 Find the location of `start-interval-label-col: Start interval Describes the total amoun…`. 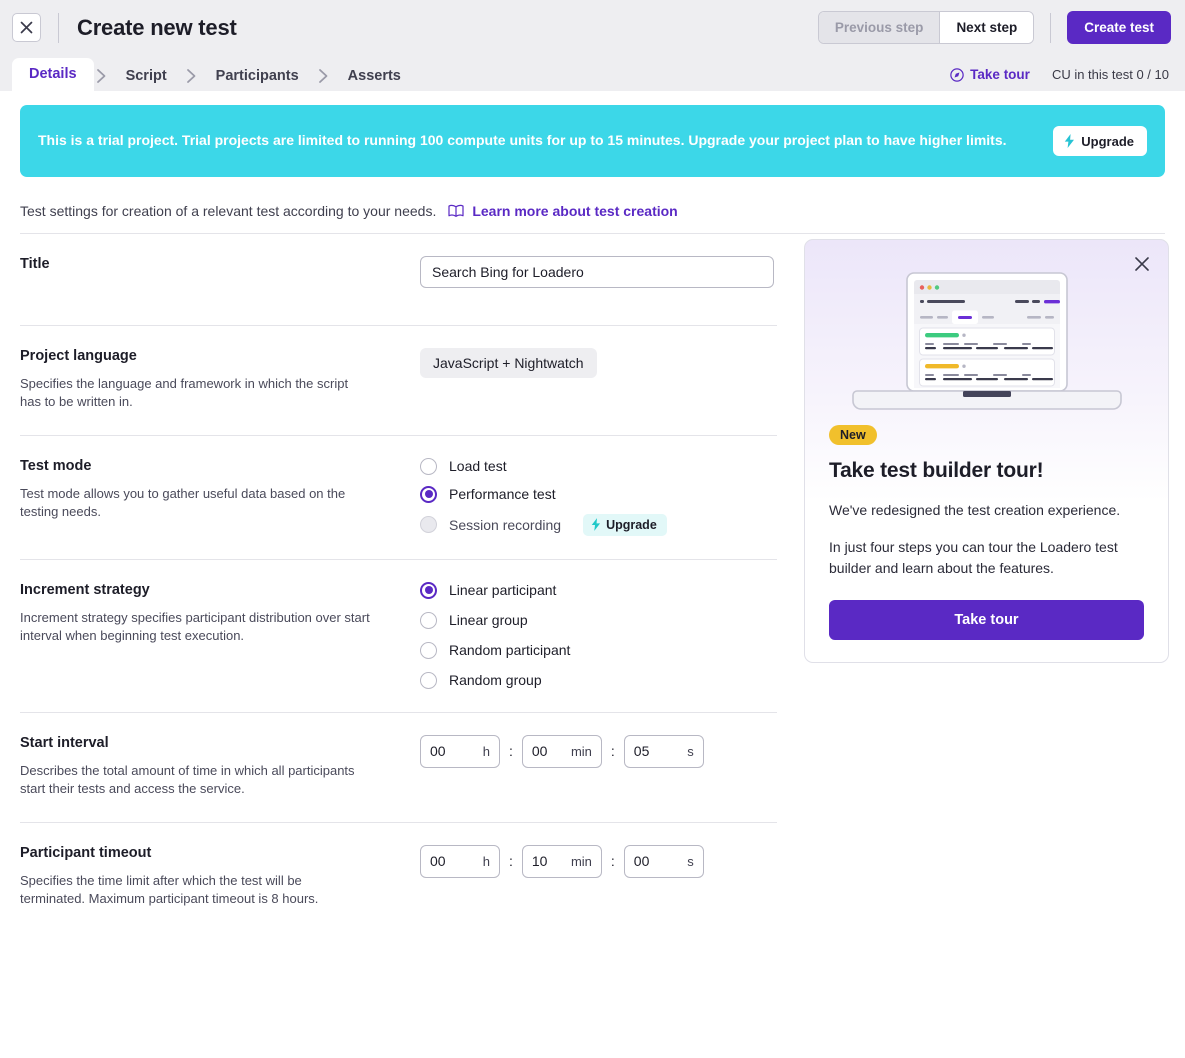

start-interval-label-col: Start interval Describes the total amoun… is located at coordinates (220, 767).